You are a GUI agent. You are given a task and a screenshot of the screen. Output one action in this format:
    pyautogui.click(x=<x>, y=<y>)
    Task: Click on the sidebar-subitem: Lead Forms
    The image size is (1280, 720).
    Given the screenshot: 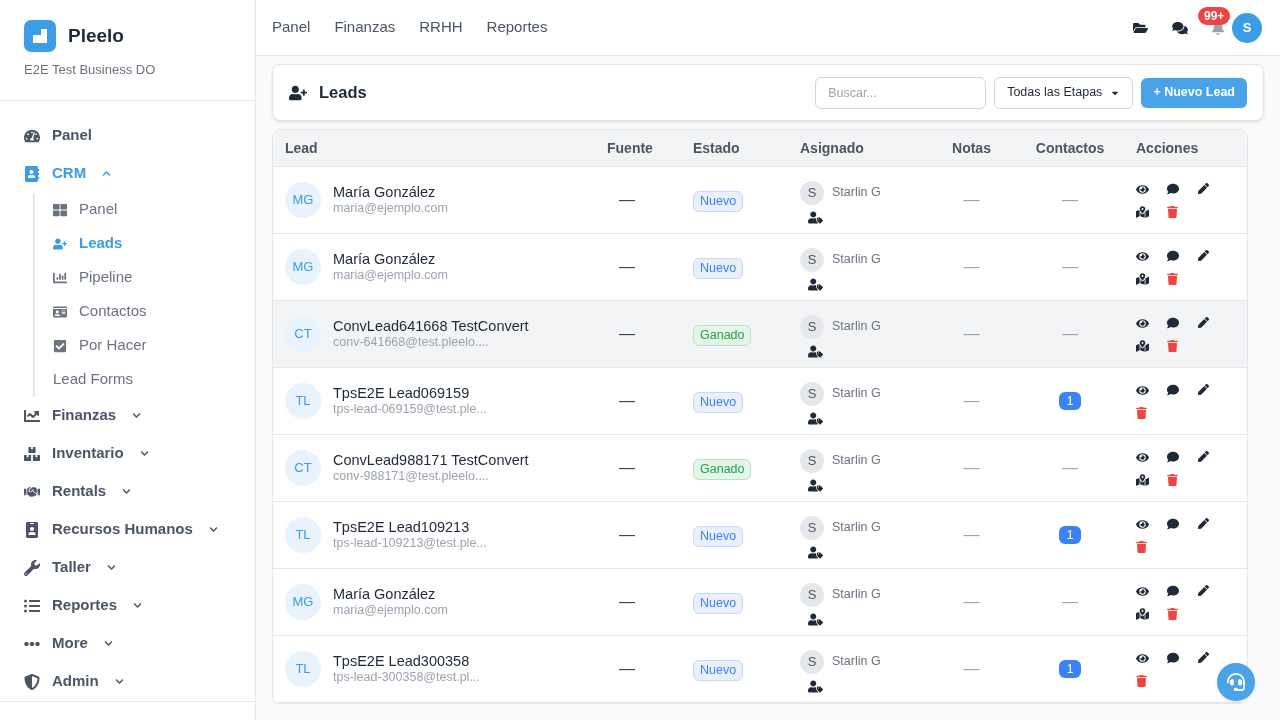 What is the action you would take?
    pyautogui.click(x=142, y=379)
    